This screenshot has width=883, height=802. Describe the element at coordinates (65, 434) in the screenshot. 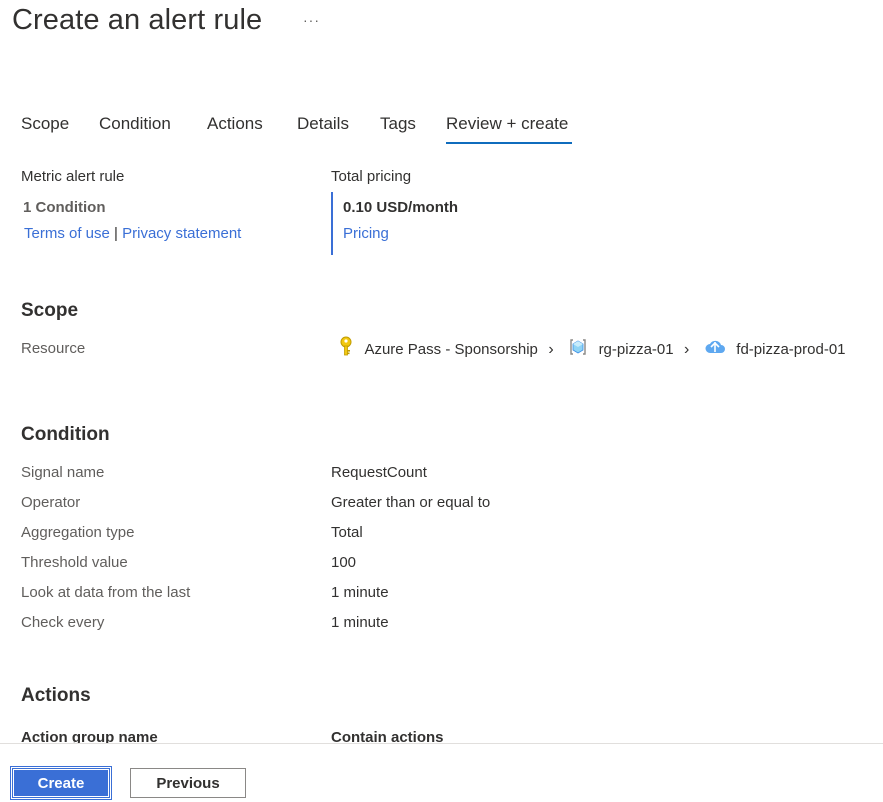

I see `condition-heading: Condition` at that location.